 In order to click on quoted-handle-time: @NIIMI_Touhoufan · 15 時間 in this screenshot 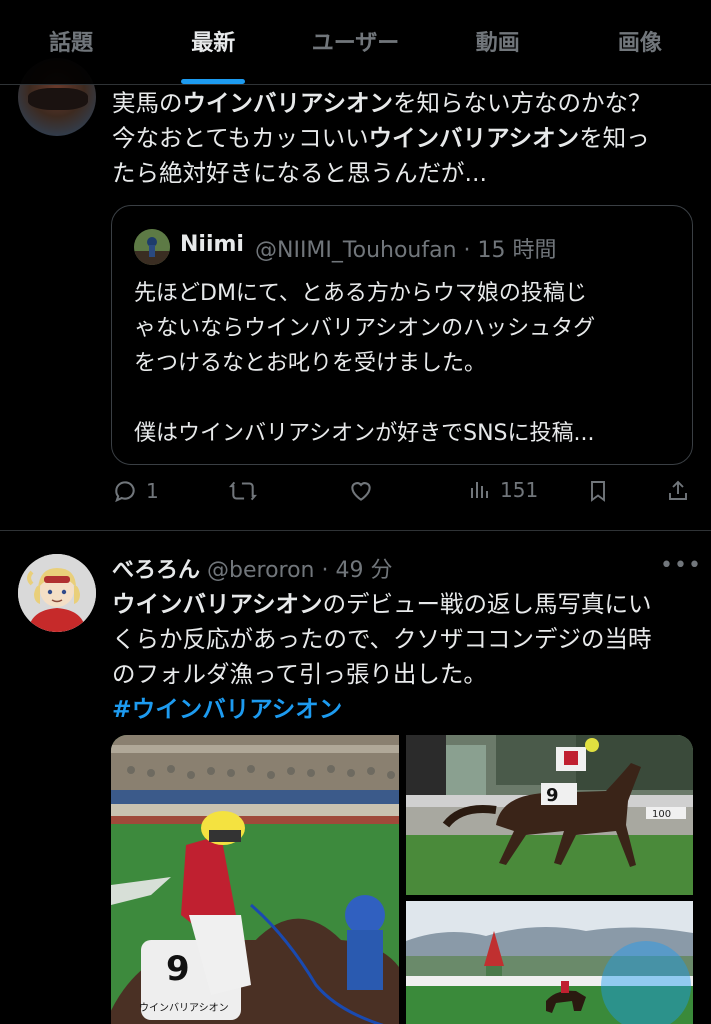, I will do `click(406, 250)`.